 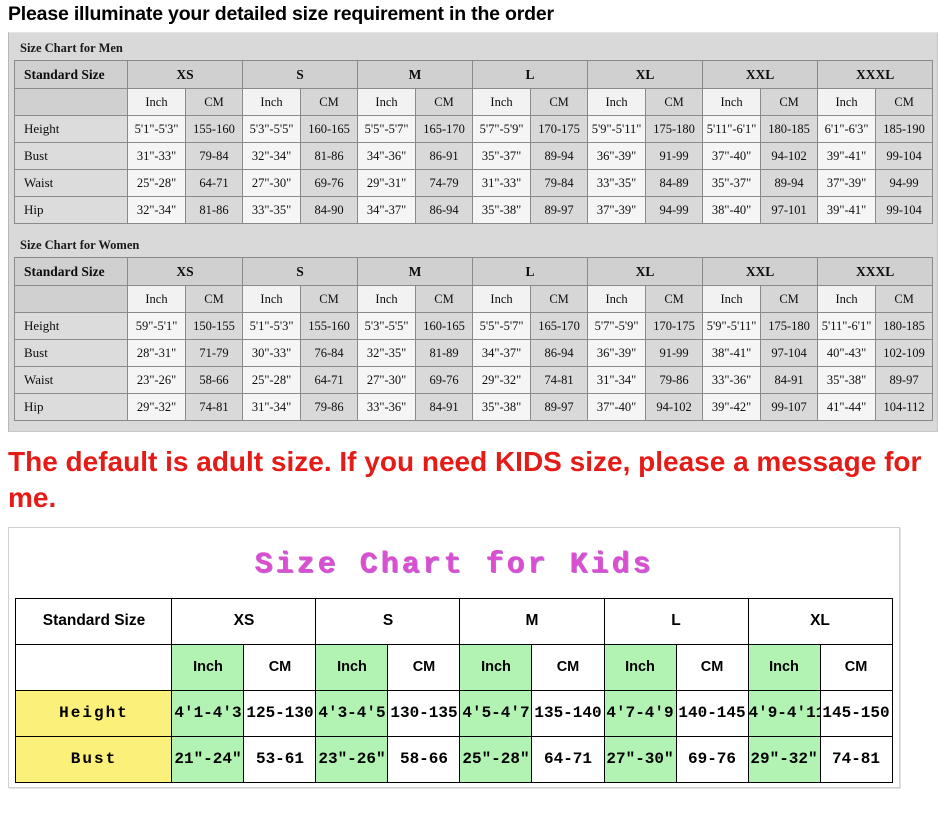 I want to click on men-unit-cm-xxxl: CM, so click(x=904, y=102).